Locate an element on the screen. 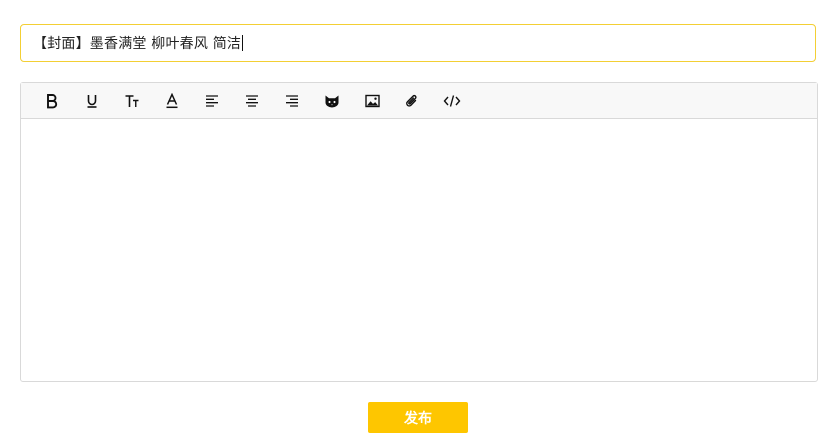  code-button is located at coordinates (452, 101).